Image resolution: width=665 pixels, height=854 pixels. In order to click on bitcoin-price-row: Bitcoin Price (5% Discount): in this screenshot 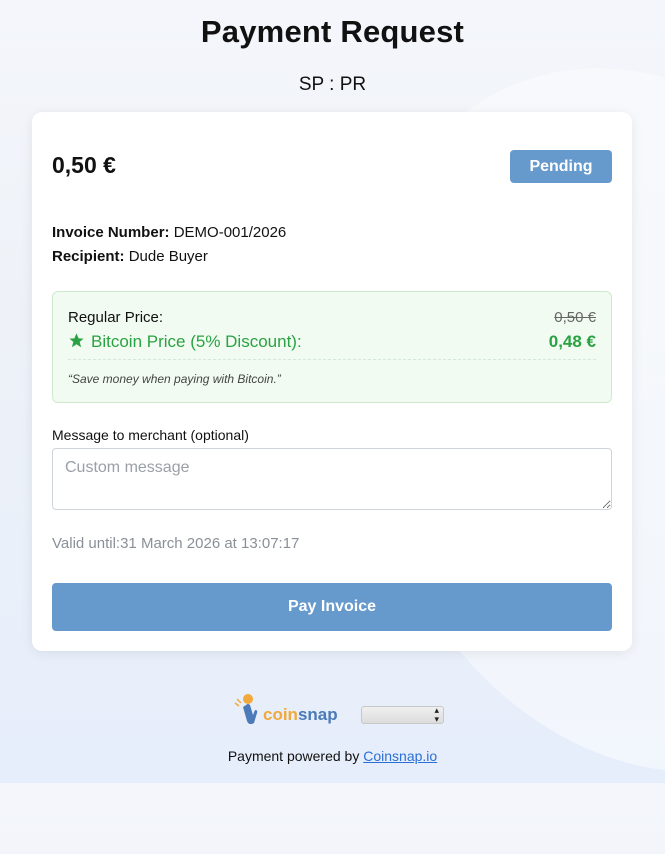, I will do `click(185, 342)`.